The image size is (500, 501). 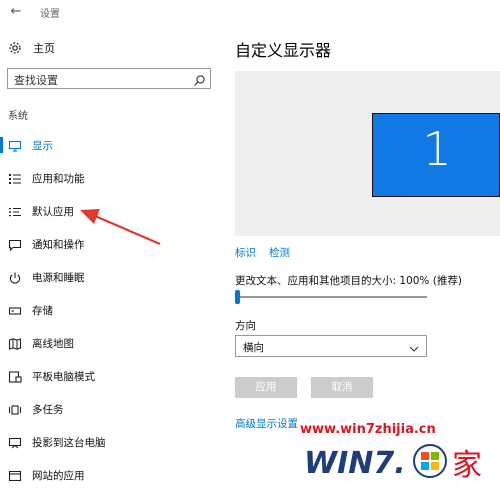 What do you see at coordinates (15, 244) in the screenshot?
I see `message-icon` at bounding box center [15, 244].